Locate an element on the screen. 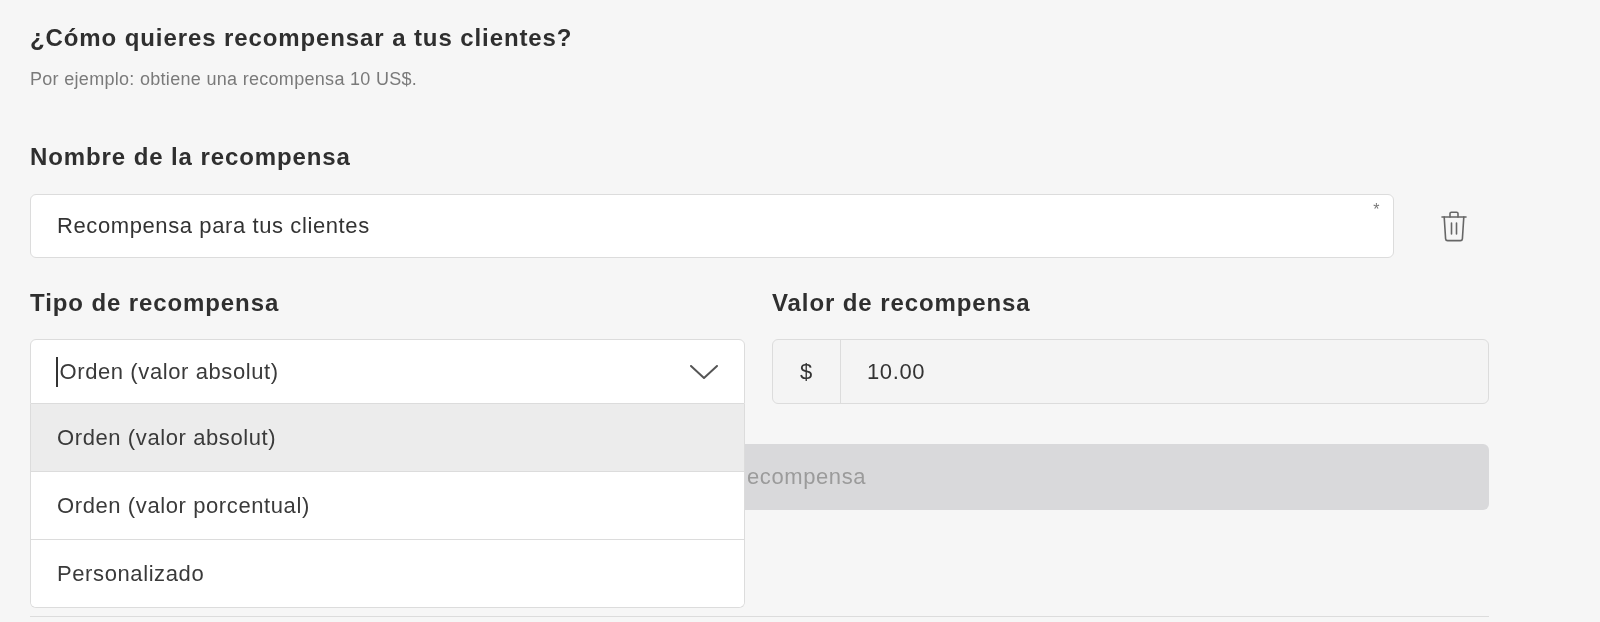 Image resolution: width=1600 pixels, height=622 pixels. dropdown-option: Personalizado is located at coordinates (387, 573).